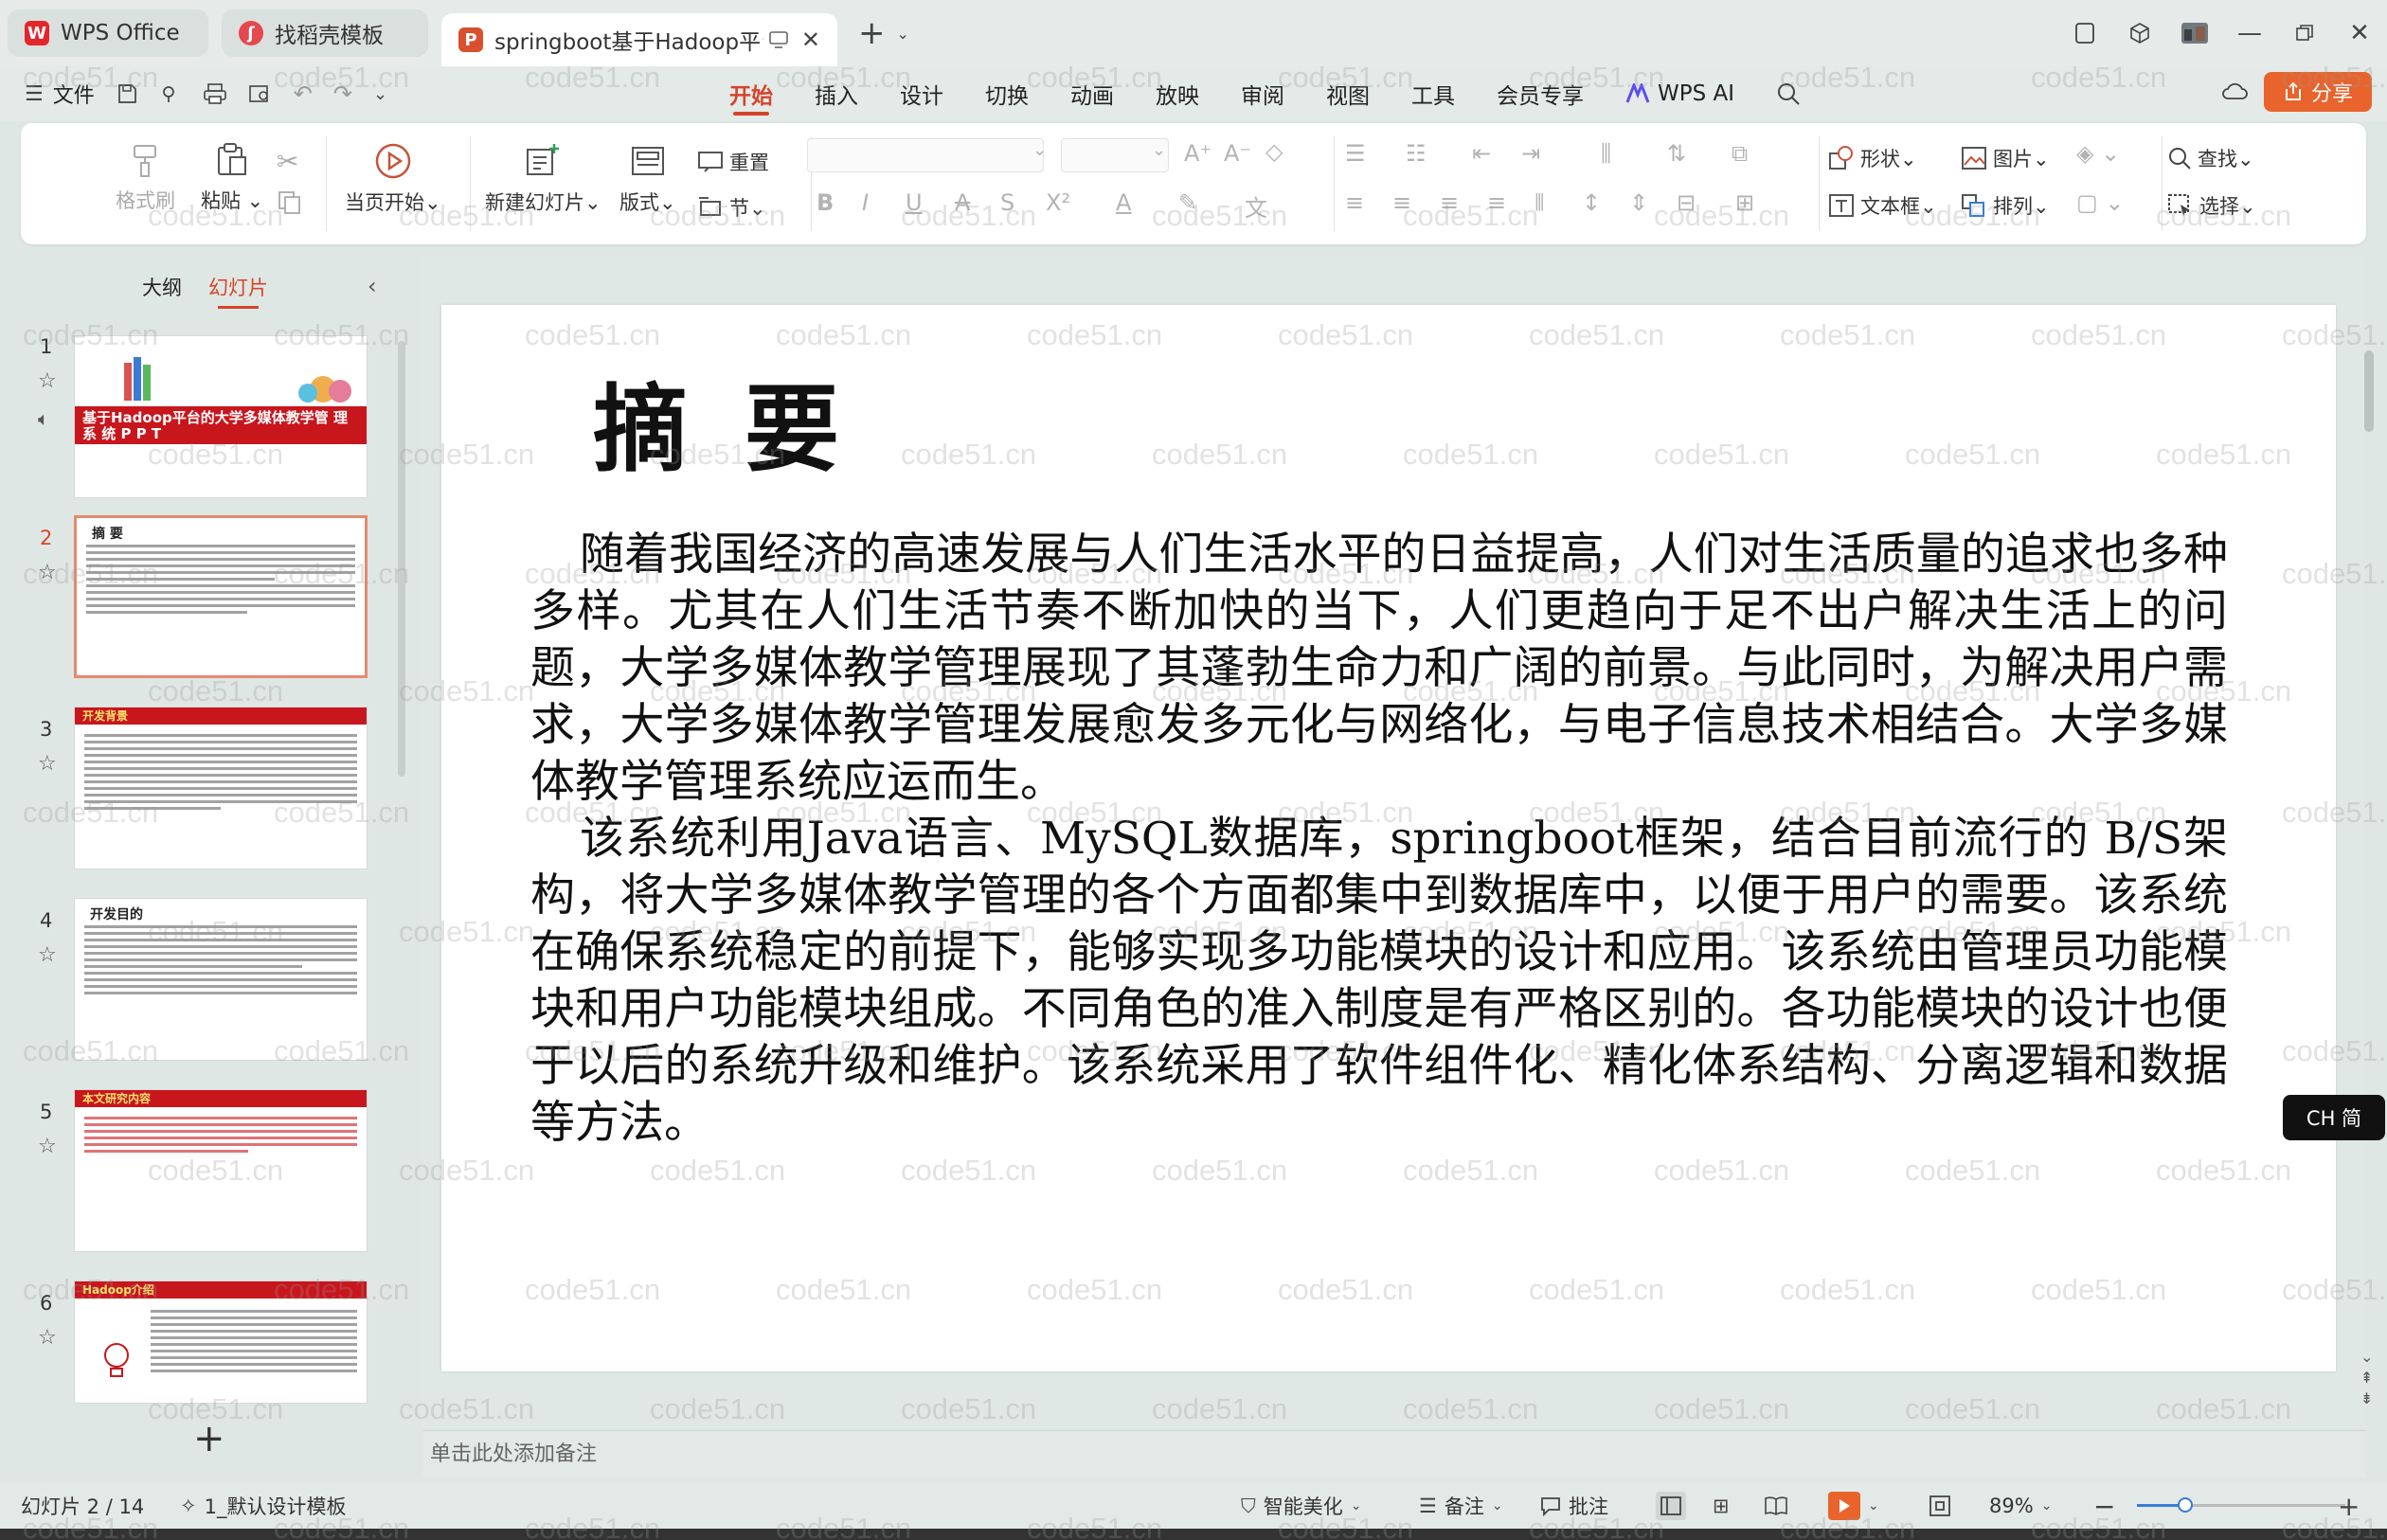 The image size is (2387, 1540). I want to click on vertical-align-icon: ⊟, so click(1686, 202).